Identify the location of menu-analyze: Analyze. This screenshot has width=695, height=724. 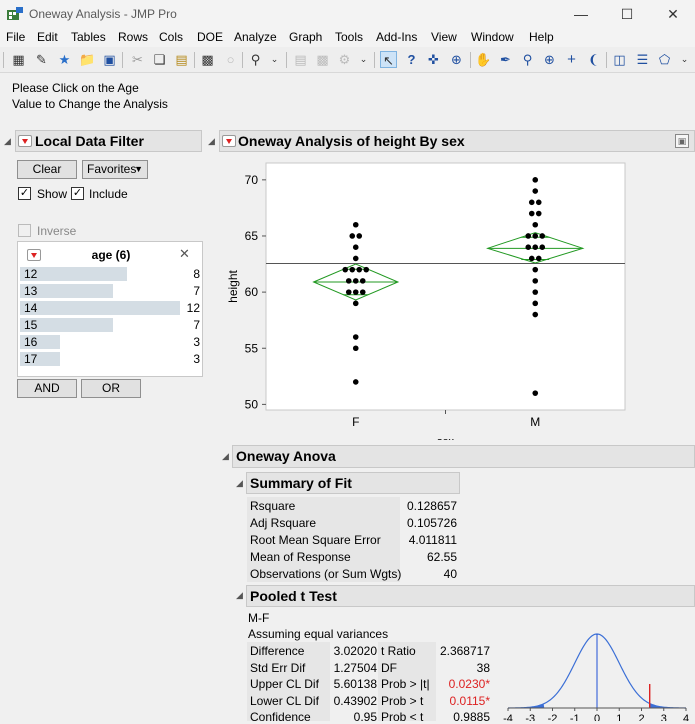
(255, 37).